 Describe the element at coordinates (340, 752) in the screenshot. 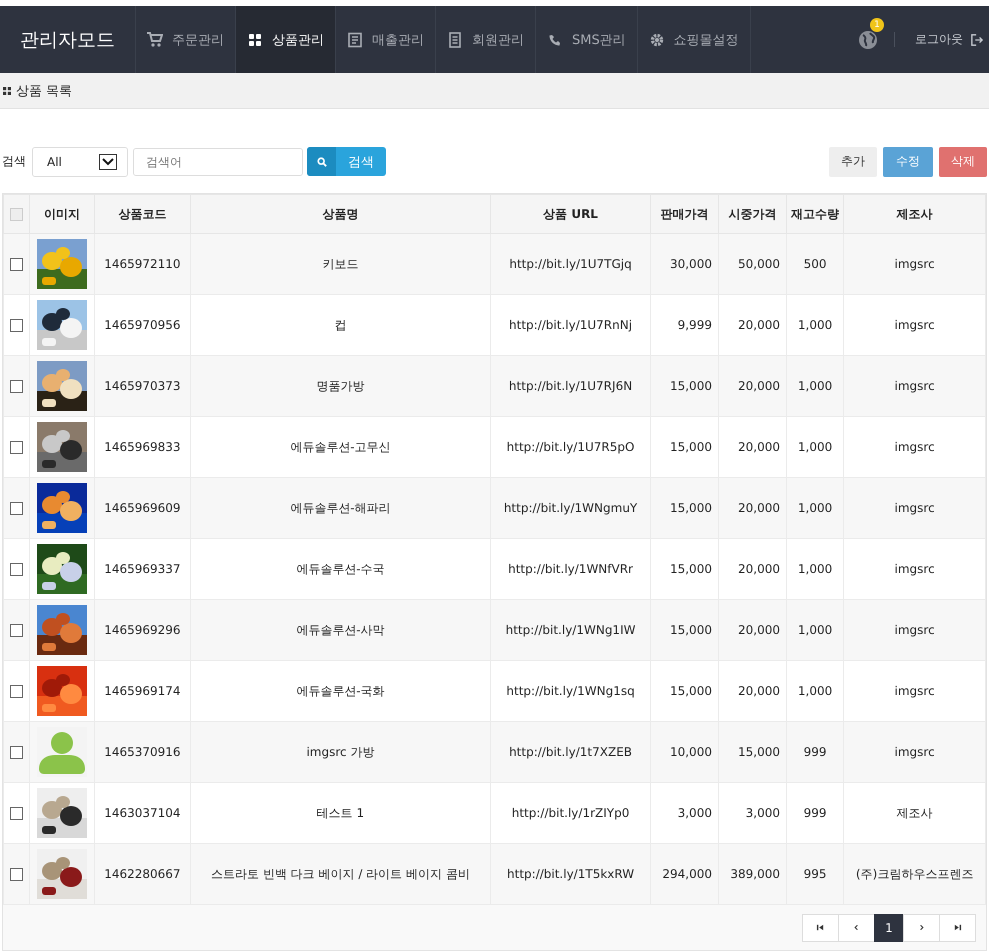

I see `product-name-cell: imgsrc 가방` at that location.